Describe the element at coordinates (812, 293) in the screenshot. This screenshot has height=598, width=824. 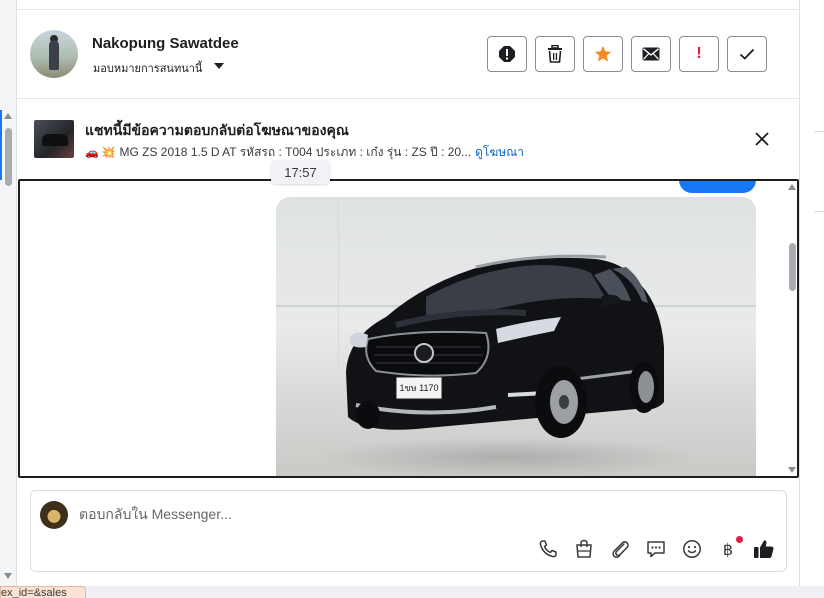
I see `right-strip` at that location.